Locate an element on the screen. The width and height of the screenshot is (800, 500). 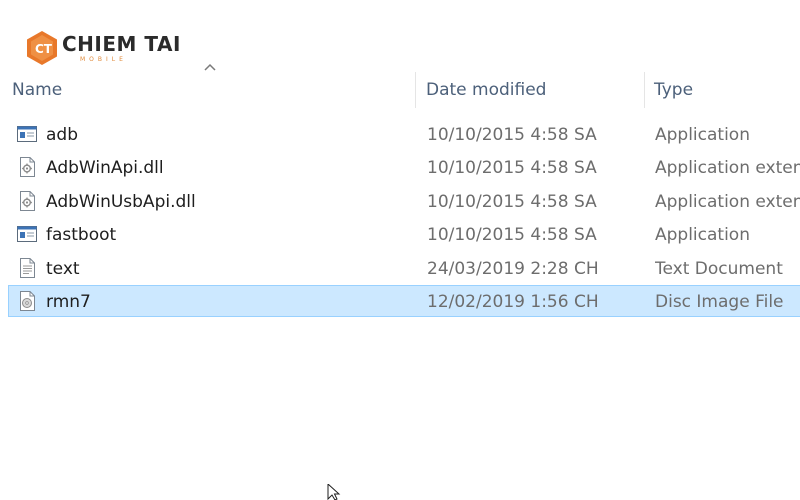
logo: CT CHIEM TAI MOBILE is located at coordinates (103, 48).